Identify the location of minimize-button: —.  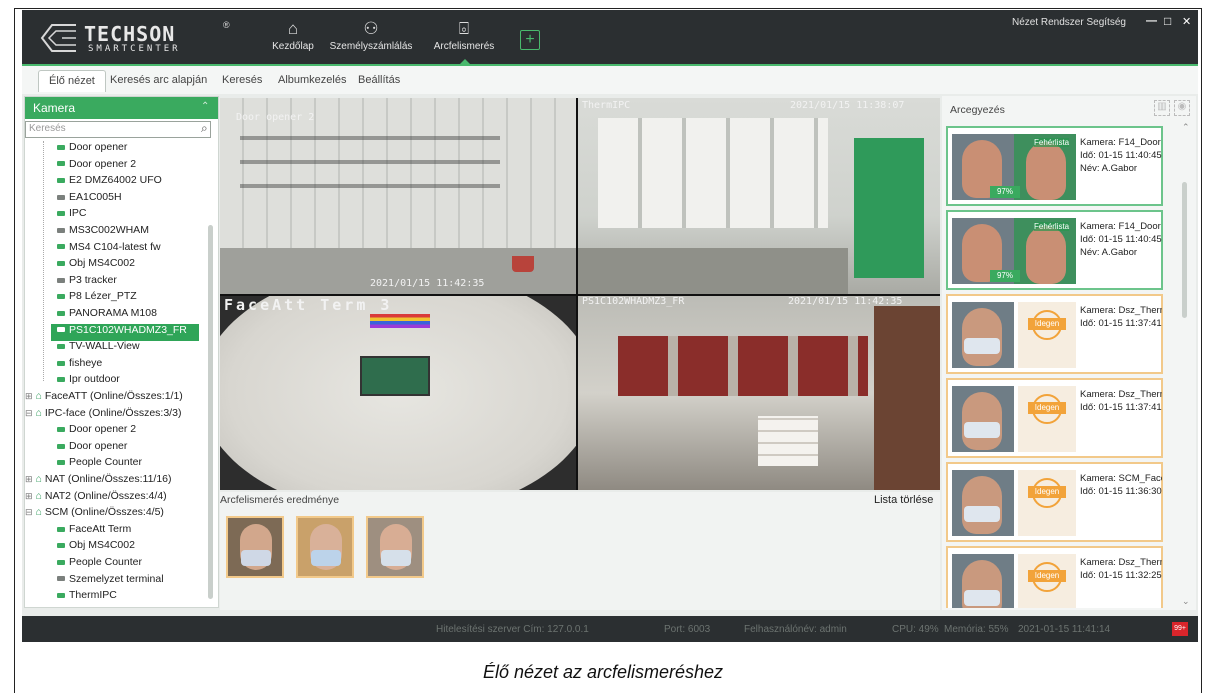
(1151, 21).